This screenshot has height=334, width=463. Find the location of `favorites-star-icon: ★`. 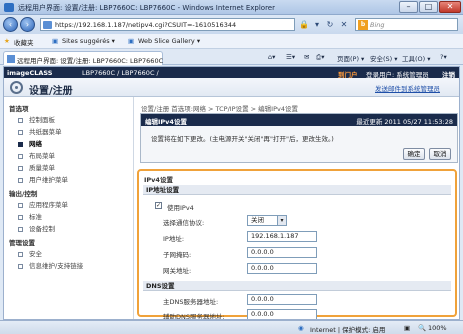

favorites-star-icon: ★ is located at coordinates (7, 41).